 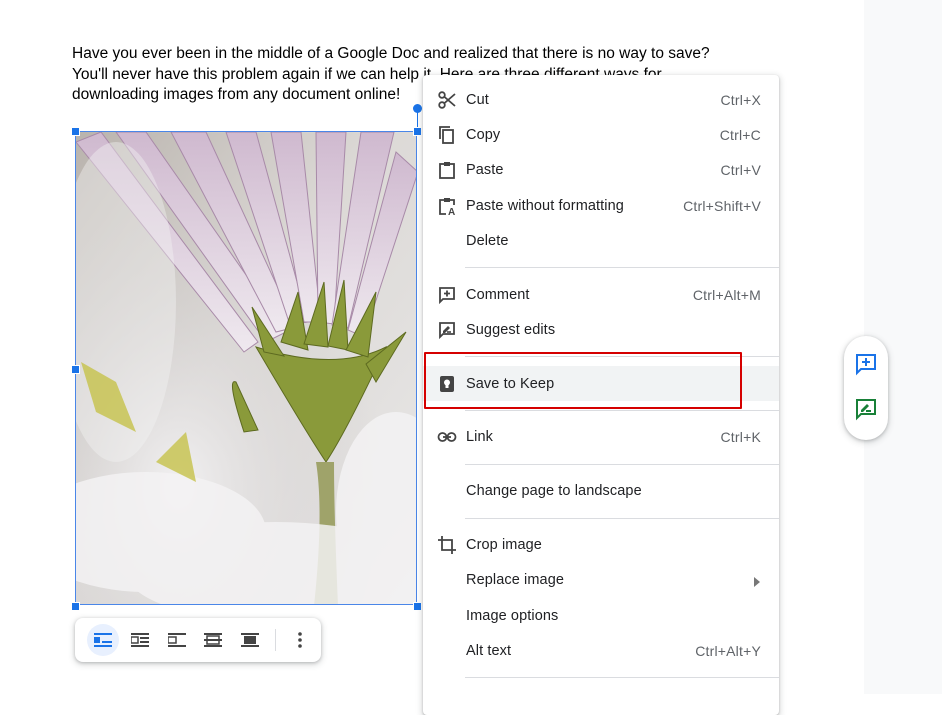 What do you see at coordinates (447, 170) in the screenshot?
I see `clipboard-icon` at bounding box center [447, 170].